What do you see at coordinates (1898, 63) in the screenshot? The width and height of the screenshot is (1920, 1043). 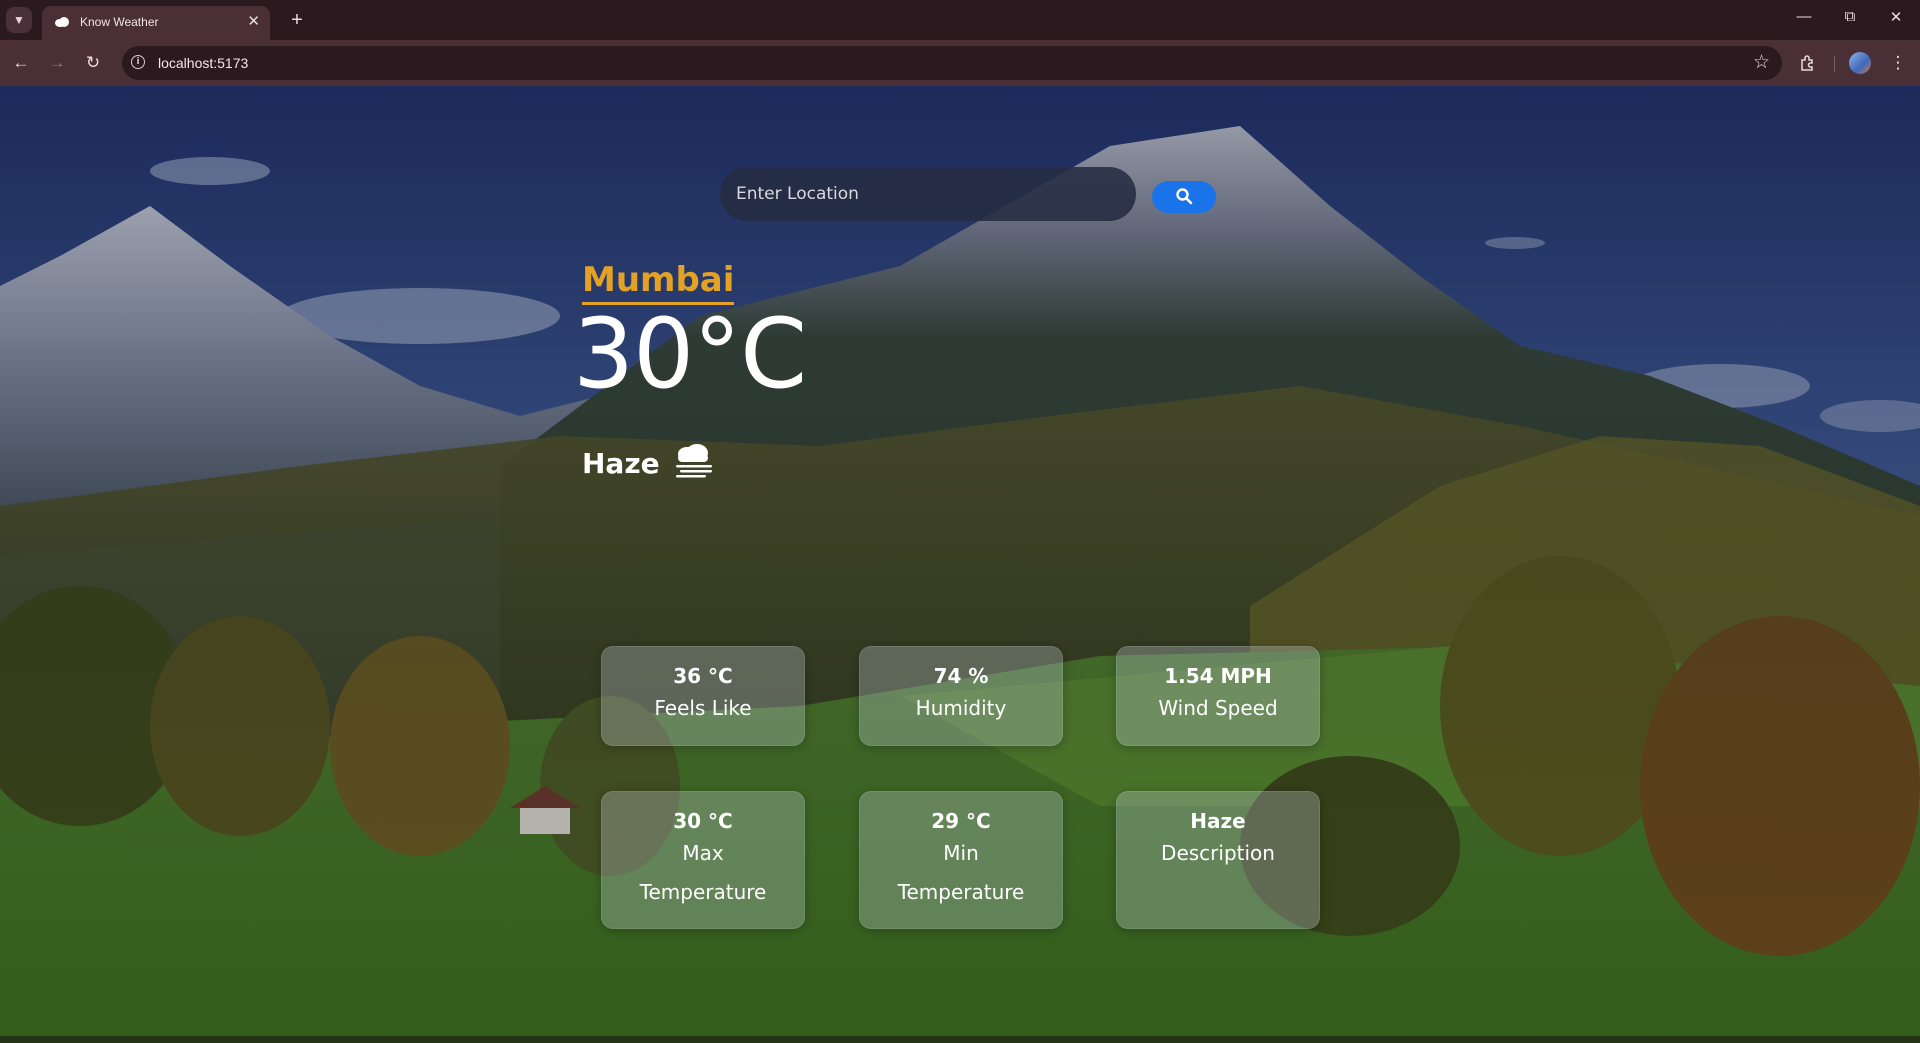 I see `menu-kebab-icon: ⋮` at bounding box center [1898, 63].